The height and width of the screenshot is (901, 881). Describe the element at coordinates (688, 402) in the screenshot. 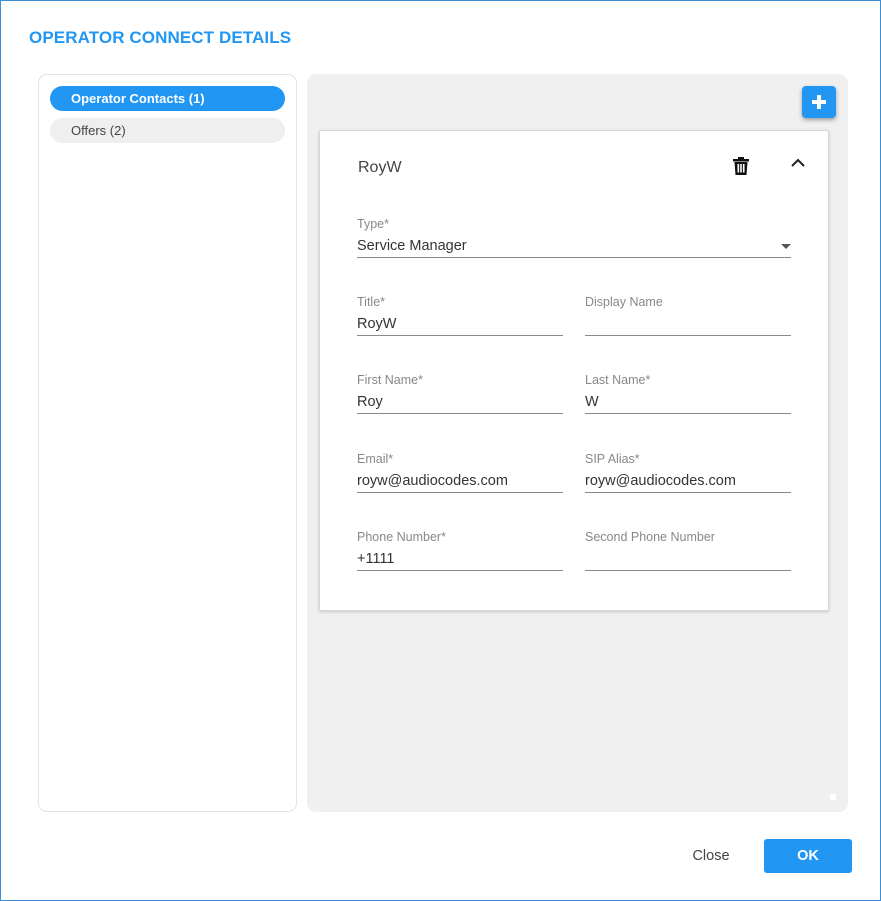

I see `last-name-input: W` at that location.